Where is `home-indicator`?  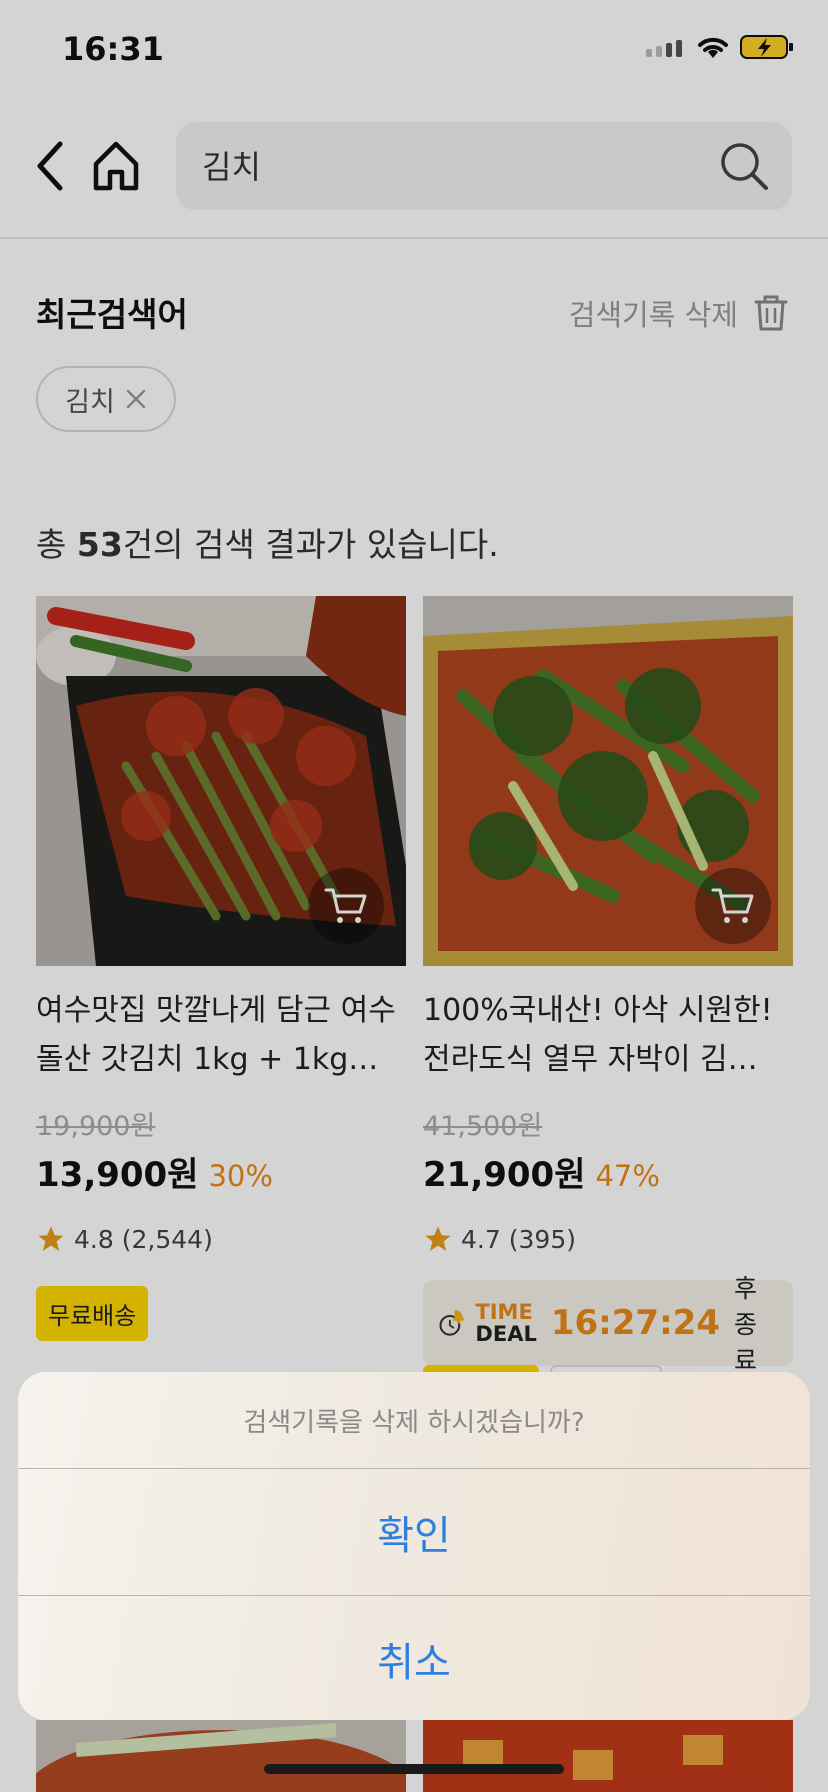
home-indicator is located at coordinates (414, 1769).